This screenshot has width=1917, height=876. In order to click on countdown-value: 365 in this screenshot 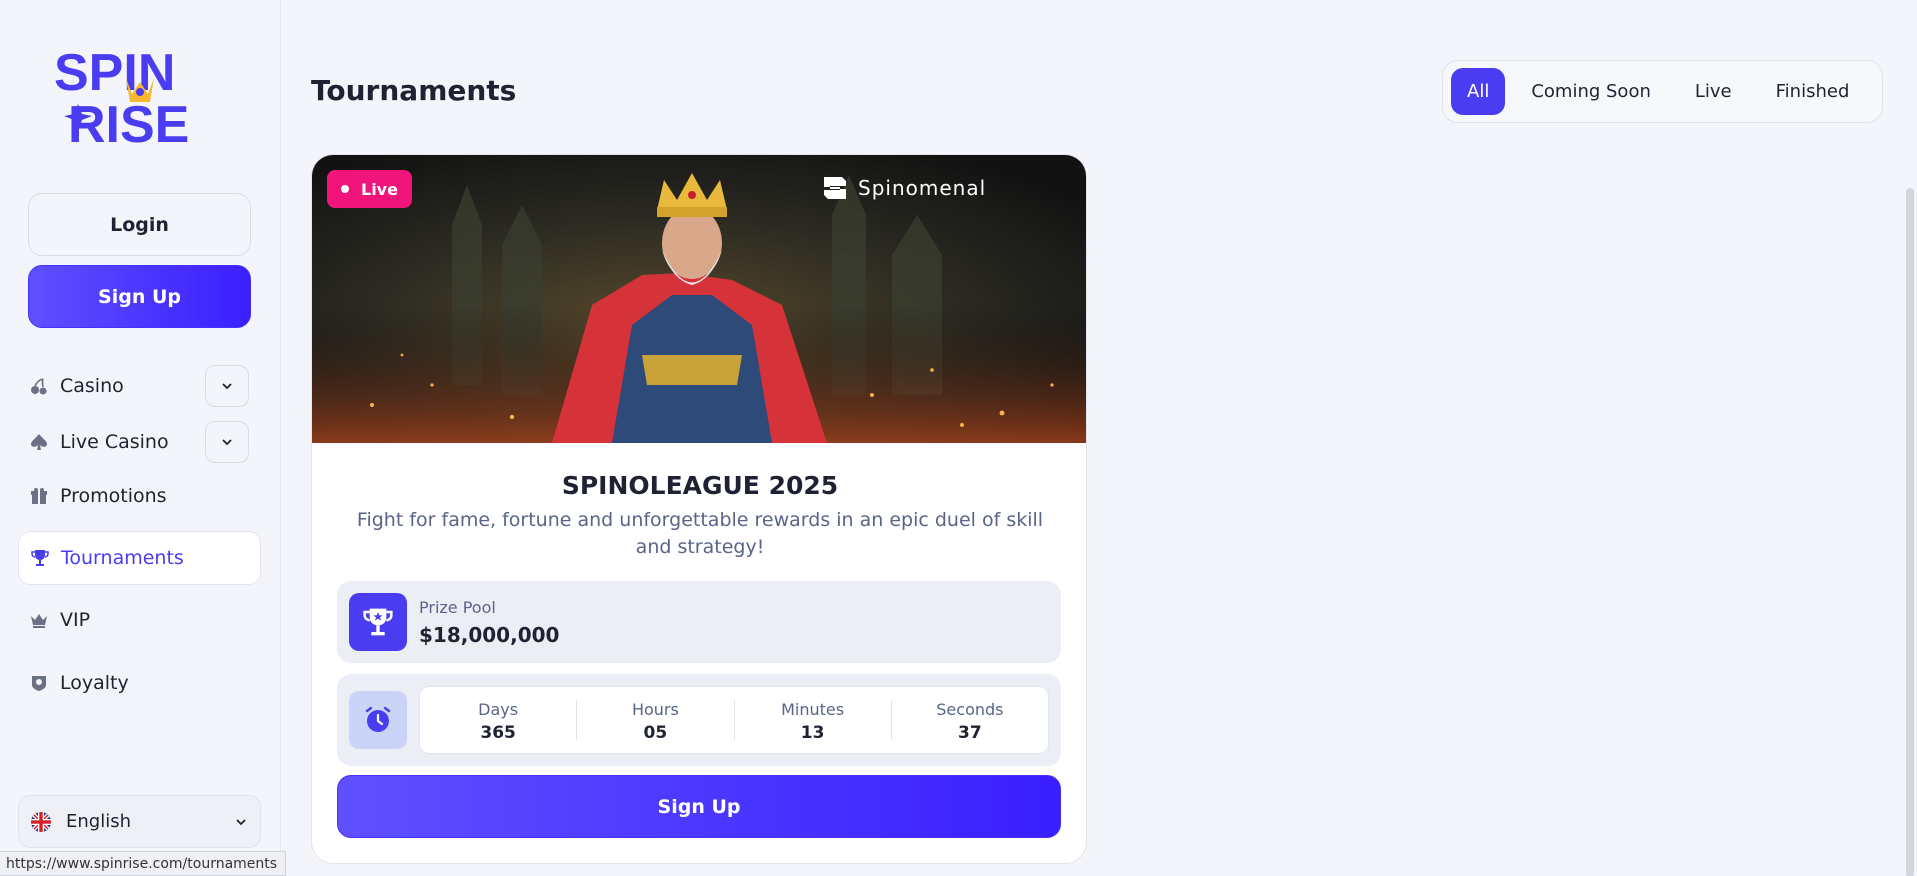, I will do `click(498, 733)`.